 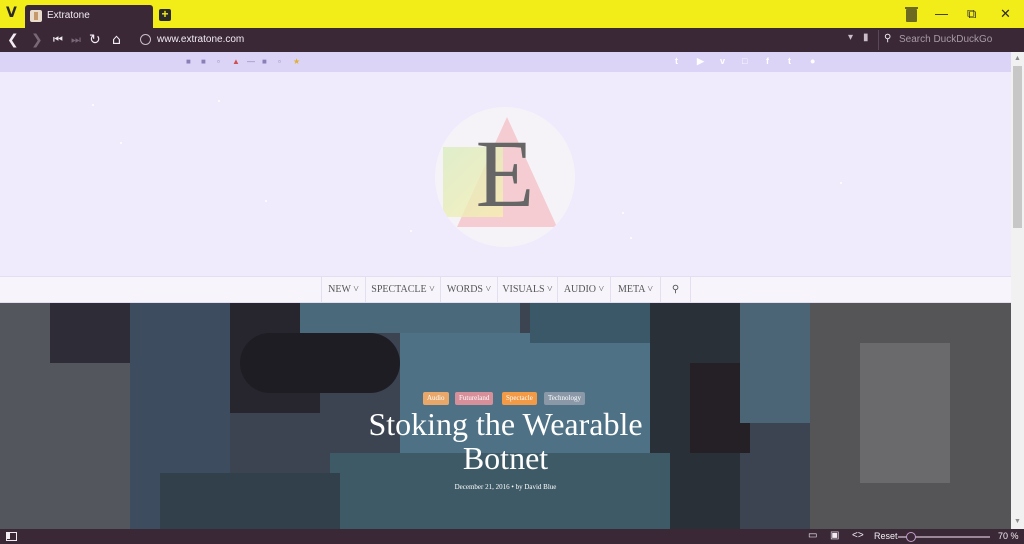 I want to click on bookmark-icon: ▮, so click(x=866, y=37).